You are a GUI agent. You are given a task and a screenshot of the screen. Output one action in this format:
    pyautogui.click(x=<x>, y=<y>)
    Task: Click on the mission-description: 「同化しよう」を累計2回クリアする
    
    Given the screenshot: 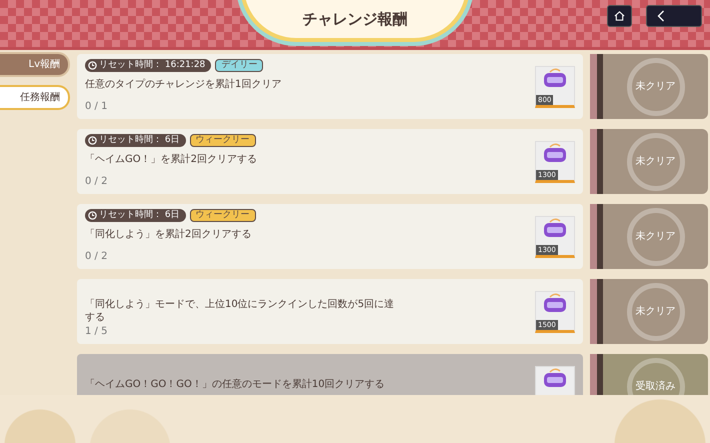 What is the action you would take?
    pyautogui.click(x=168, y=234)
    